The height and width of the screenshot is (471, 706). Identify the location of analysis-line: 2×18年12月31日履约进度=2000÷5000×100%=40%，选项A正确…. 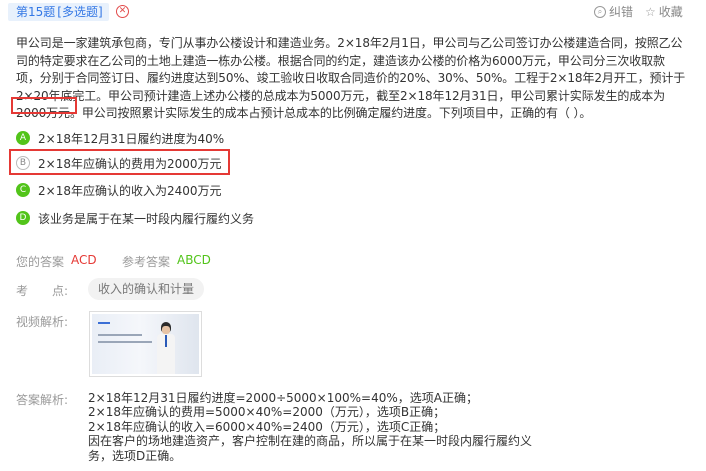
(283, 398).